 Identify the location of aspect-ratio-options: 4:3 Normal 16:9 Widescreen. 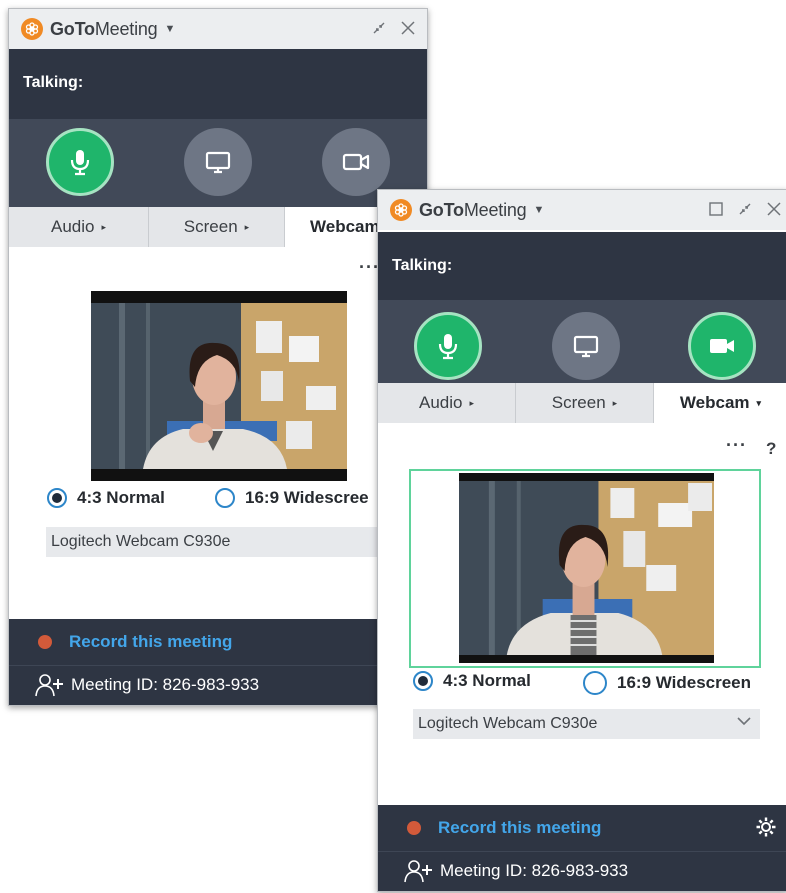
(582, 686).